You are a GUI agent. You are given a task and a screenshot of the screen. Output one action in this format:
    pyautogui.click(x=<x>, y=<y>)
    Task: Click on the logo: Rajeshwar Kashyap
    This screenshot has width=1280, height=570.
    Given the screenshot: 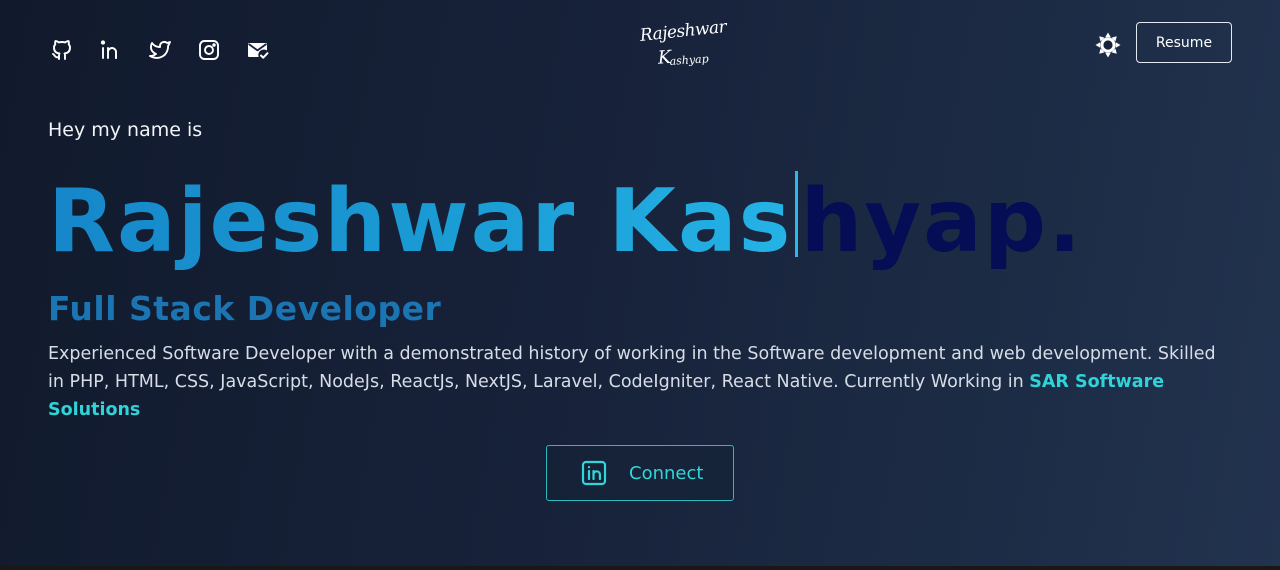 What is the action you would take?
    pyautogui.click(x=682, y=45)
    